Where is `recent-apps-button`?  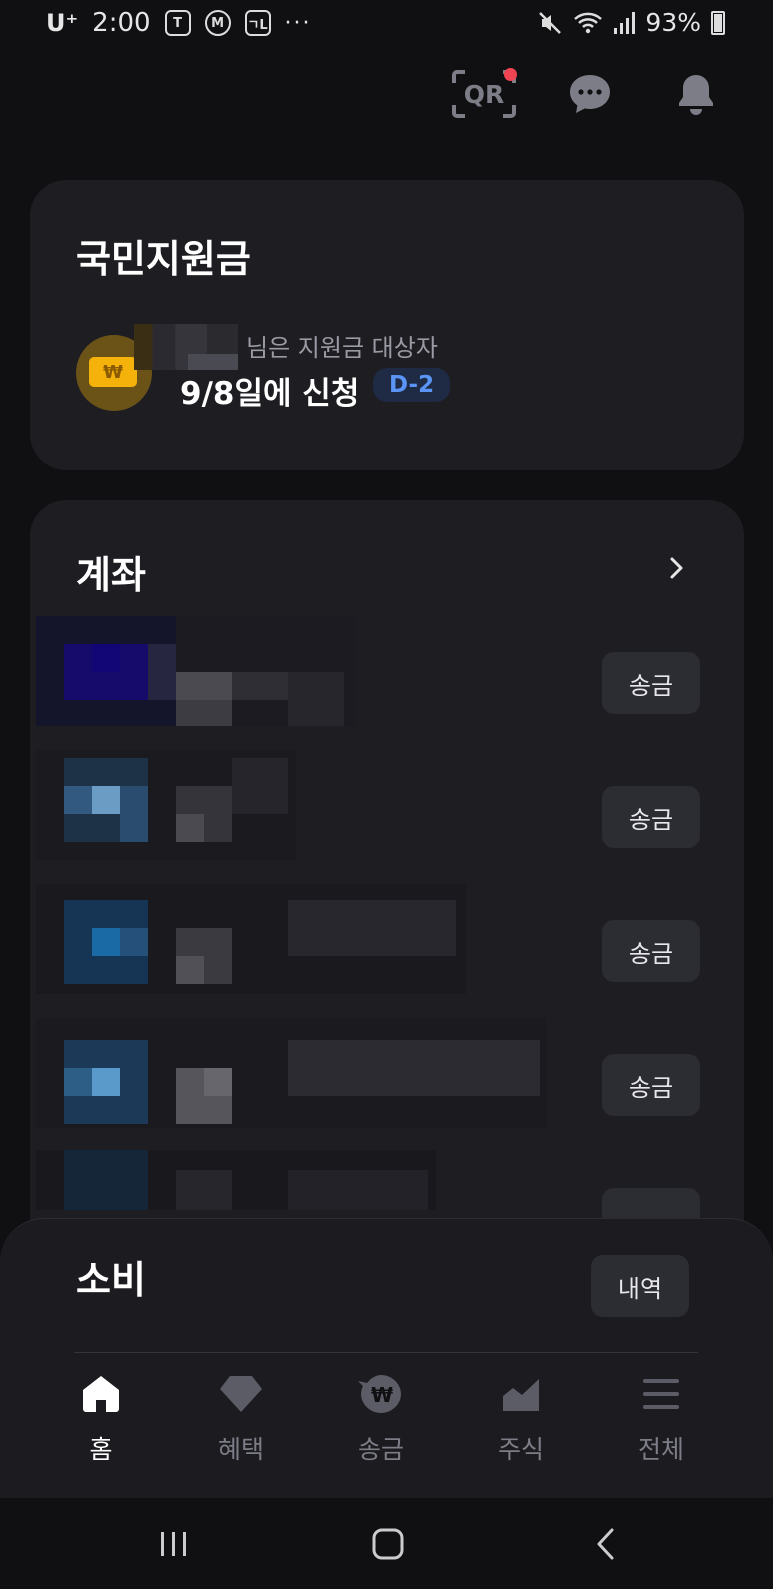
recent-apps-button is located at coordinates (174, 1544).